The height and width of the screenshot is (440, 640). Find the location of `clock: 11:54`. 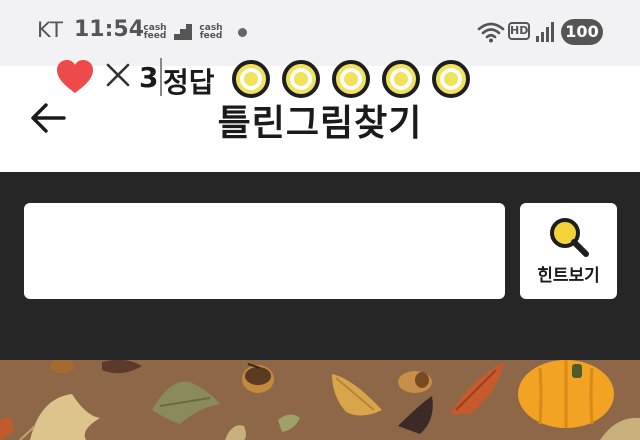

clock: 11:54 is located at coordinates (109, 29).